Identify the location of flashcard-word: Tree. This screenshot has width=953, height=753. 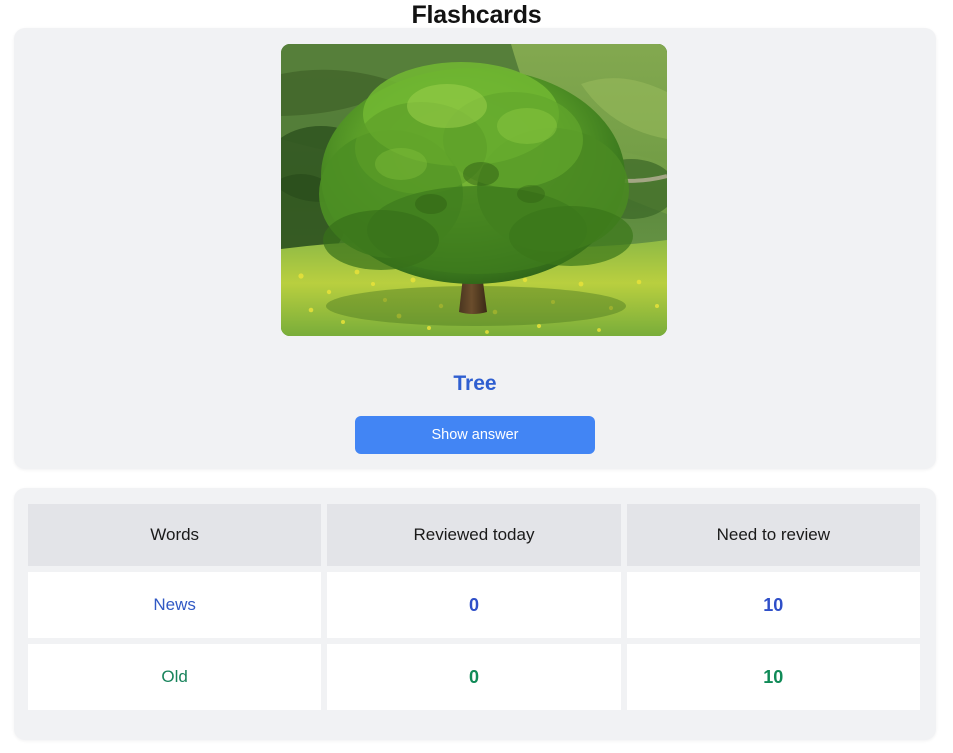
(475, 383).